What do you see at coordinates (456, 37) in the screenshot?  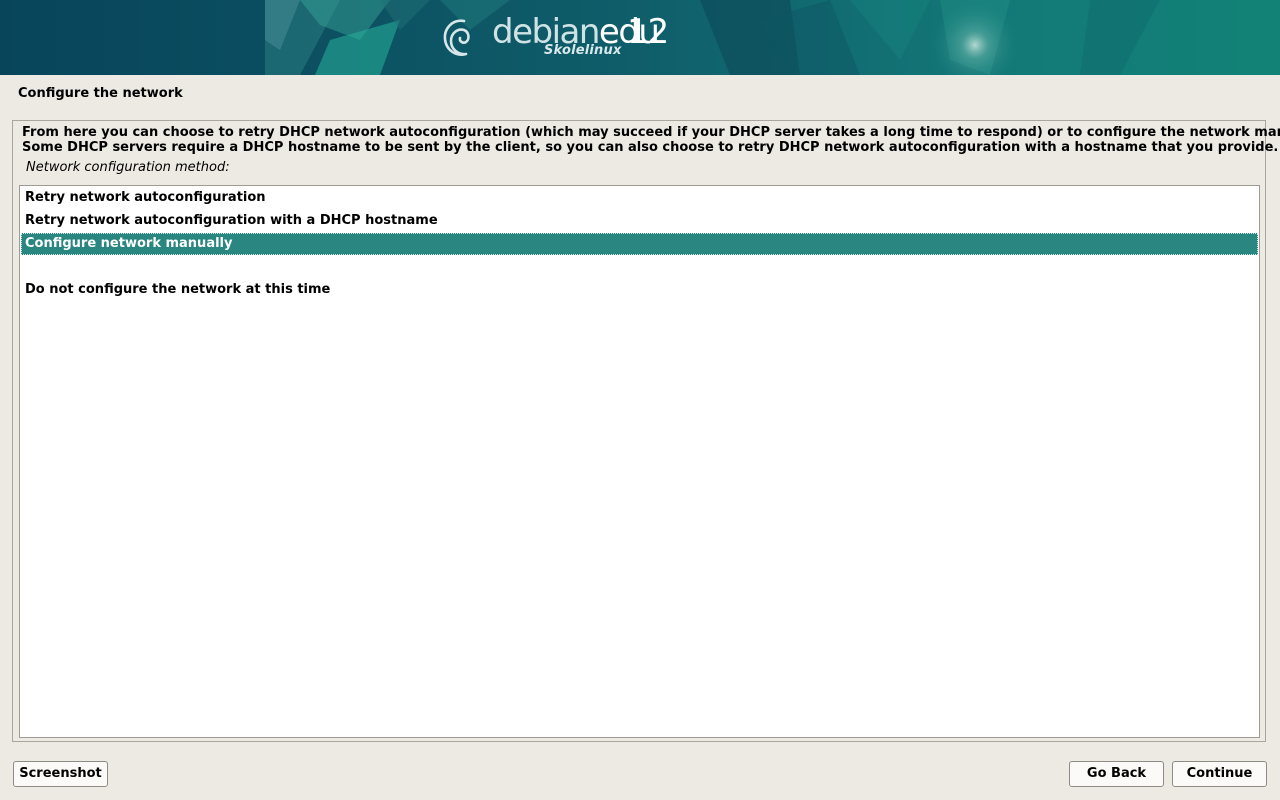 I see `debian-swirl-icon` at bounding box center [456, 37].